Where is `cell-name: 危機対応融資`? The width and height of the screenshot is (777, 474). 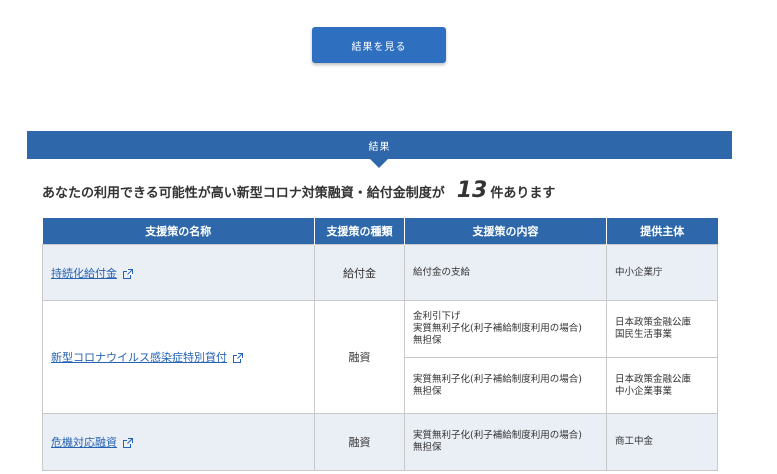
cell-name: 危機対応融資 is located at coordinates (178, 442).